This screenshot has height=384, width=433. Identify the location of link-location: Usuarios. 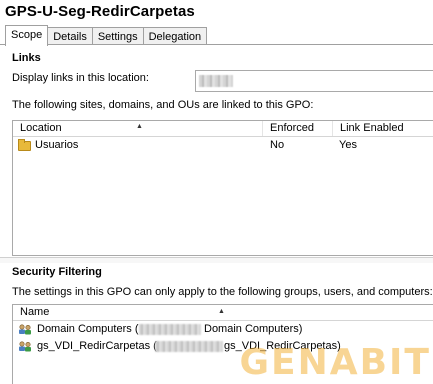
(57, 145).